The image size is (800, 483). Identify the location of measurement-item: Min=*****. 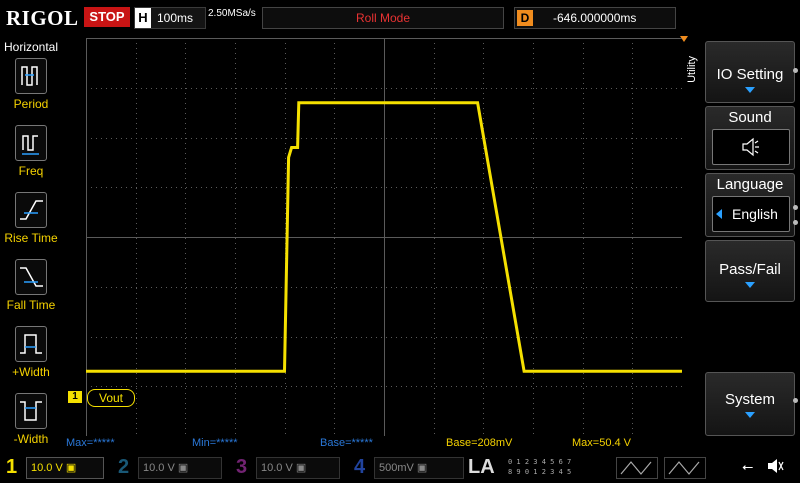
(215, 443).